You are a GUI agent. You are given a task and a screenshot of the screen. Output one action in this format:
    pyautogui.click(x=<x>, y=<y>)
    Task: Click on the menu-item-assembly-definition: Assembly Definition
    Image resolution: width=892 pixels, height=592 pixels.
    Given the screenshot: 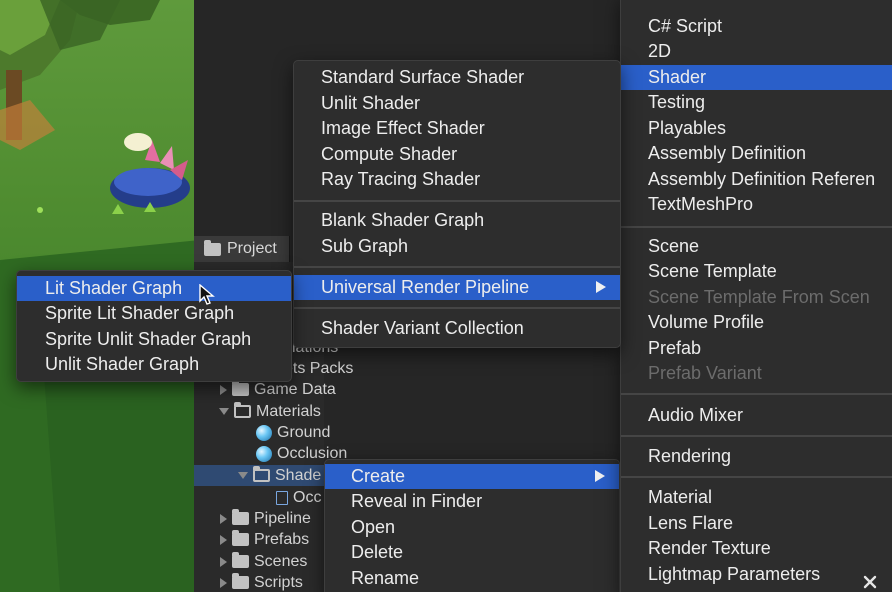 What is the action you would take?
    pyautogui.click(x=756, y=153)
    